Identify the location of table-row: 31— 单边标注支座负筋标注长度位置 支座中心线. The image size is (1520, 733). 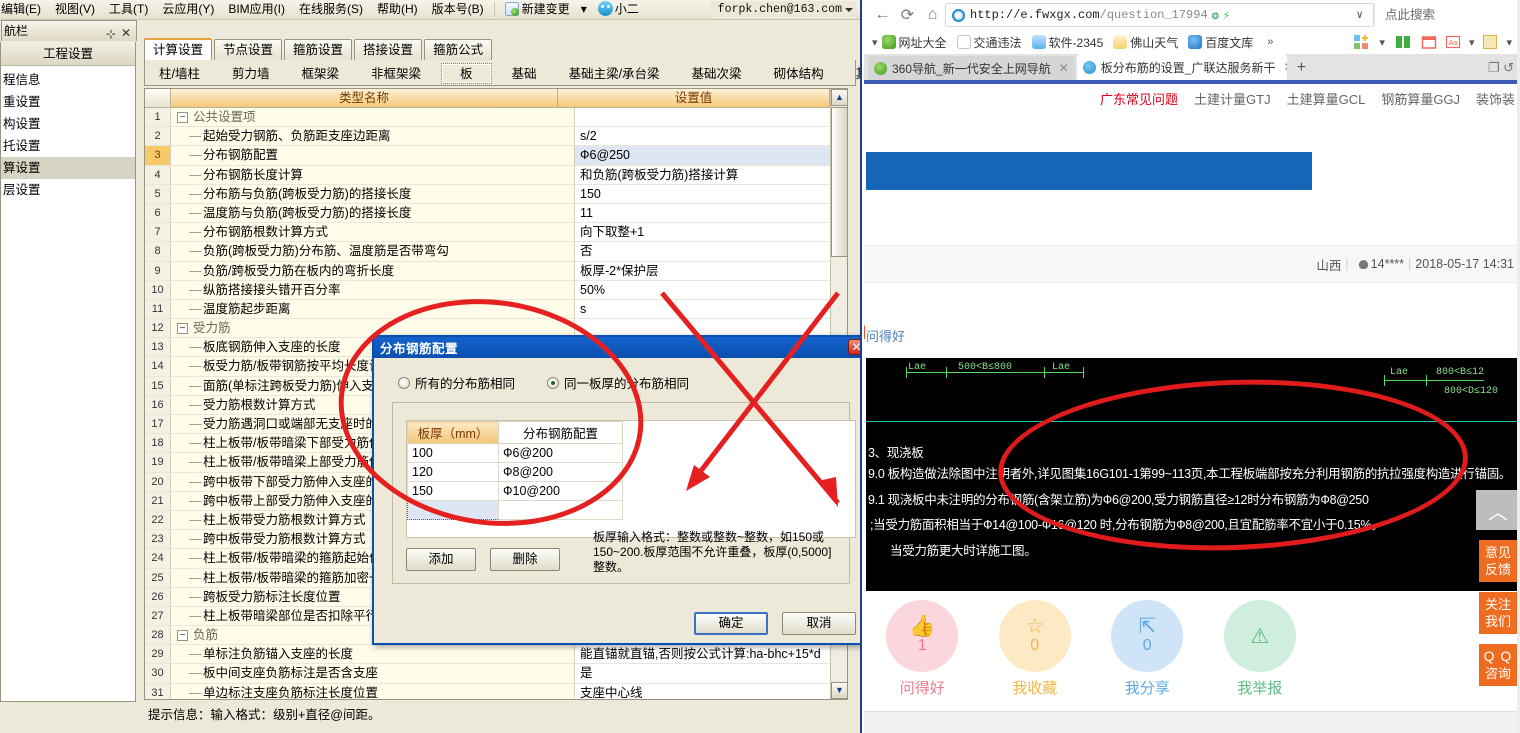
(496, 691).